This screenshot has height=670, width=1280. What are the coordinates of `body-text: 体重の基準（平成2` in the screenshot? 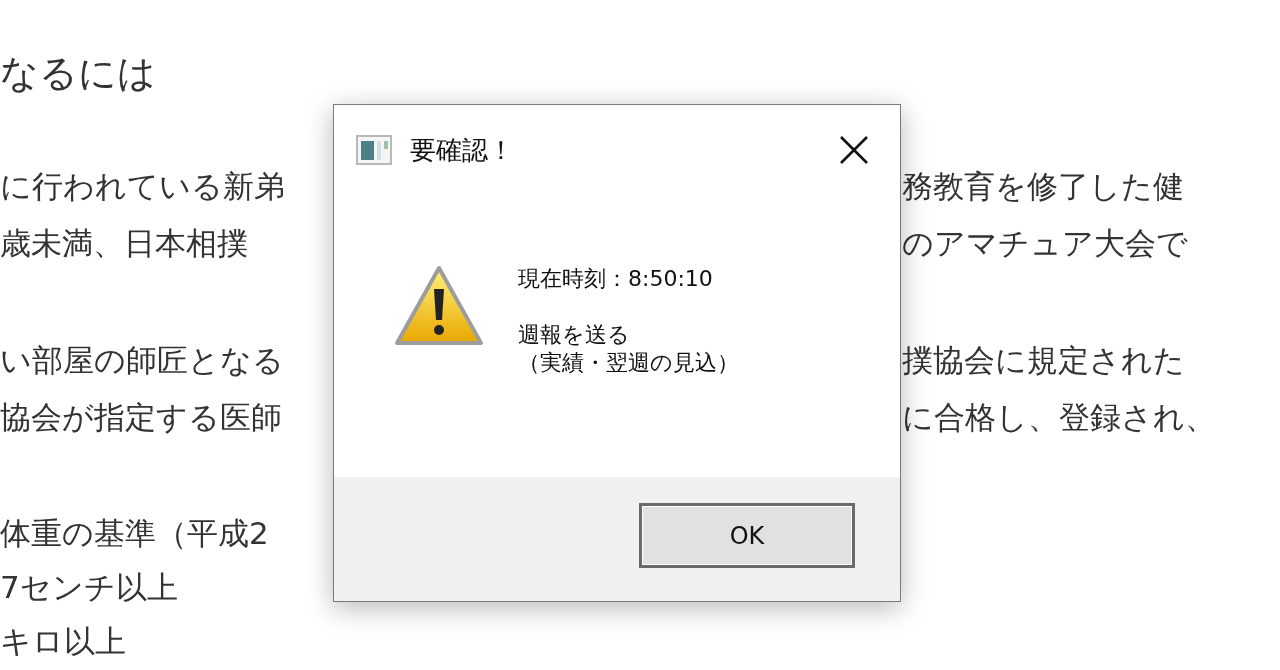 It's located at (134, 533).